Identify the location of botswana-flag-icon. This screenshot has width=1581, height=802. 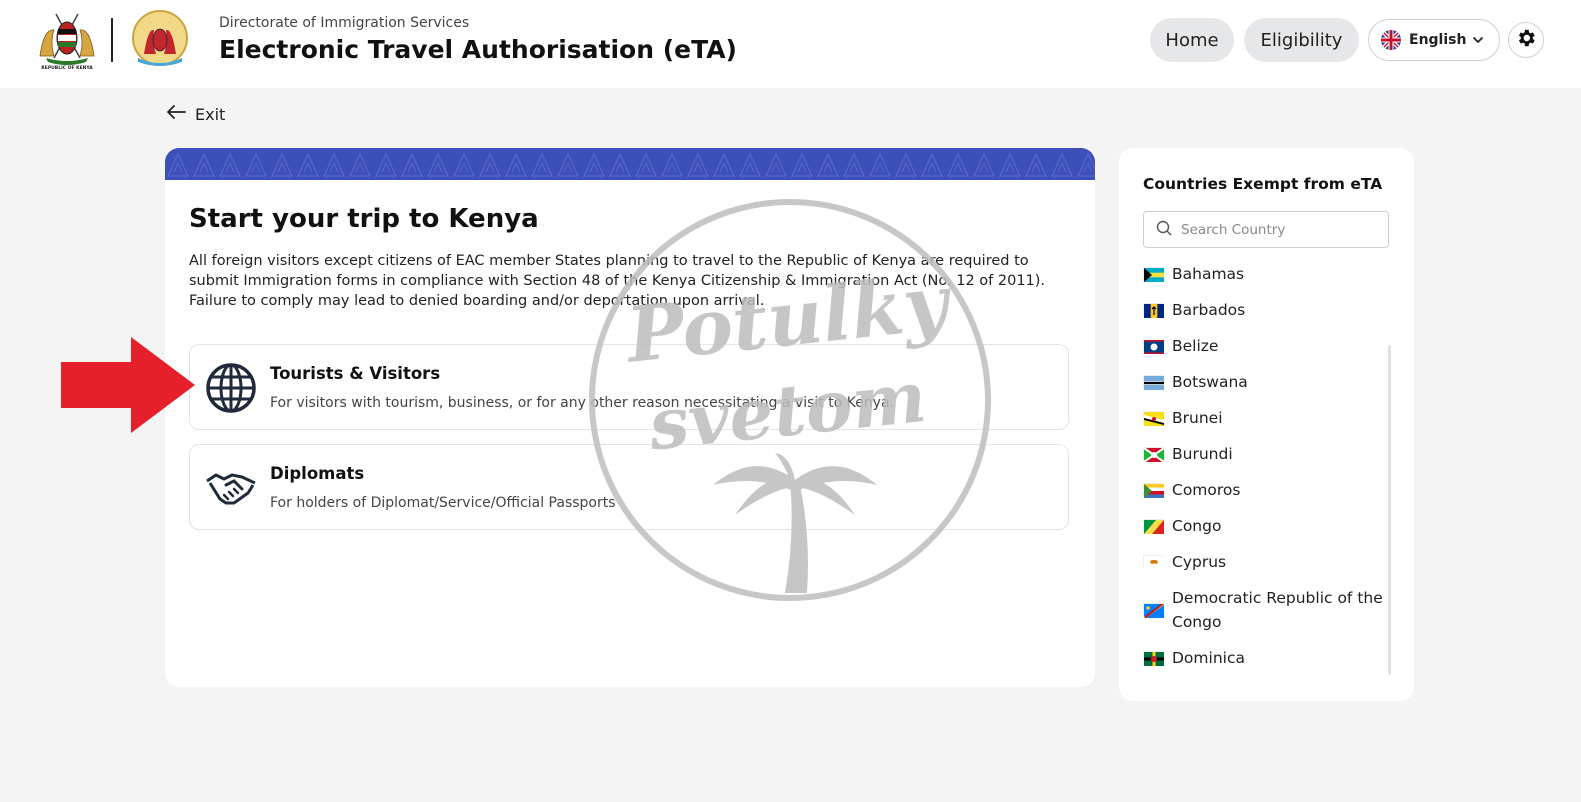
(1153, 382).